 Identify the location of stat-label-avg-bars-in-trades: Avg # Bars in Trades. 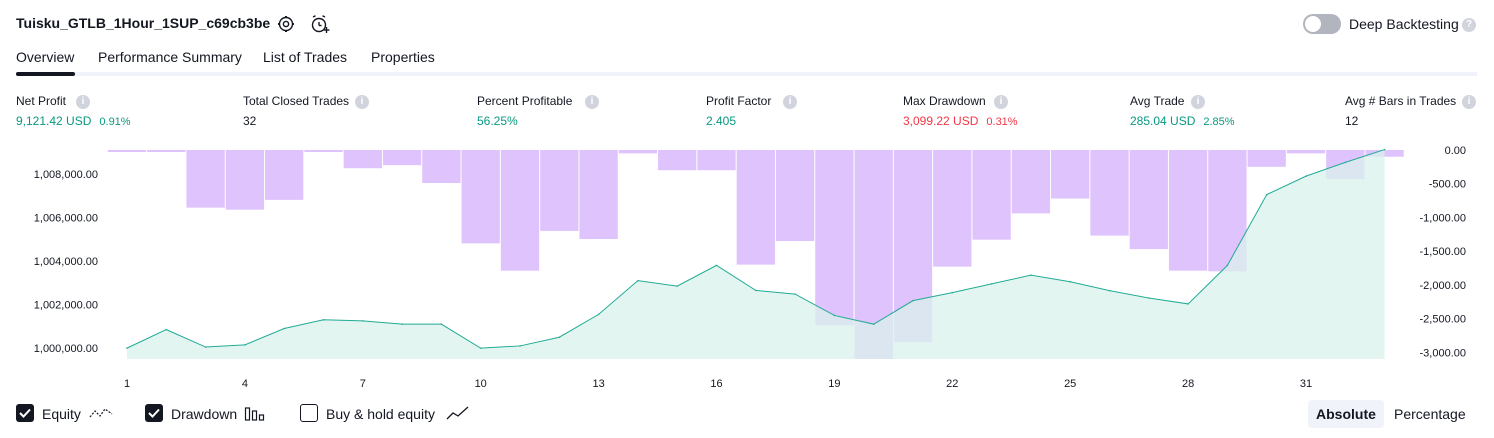
(1401, 101).